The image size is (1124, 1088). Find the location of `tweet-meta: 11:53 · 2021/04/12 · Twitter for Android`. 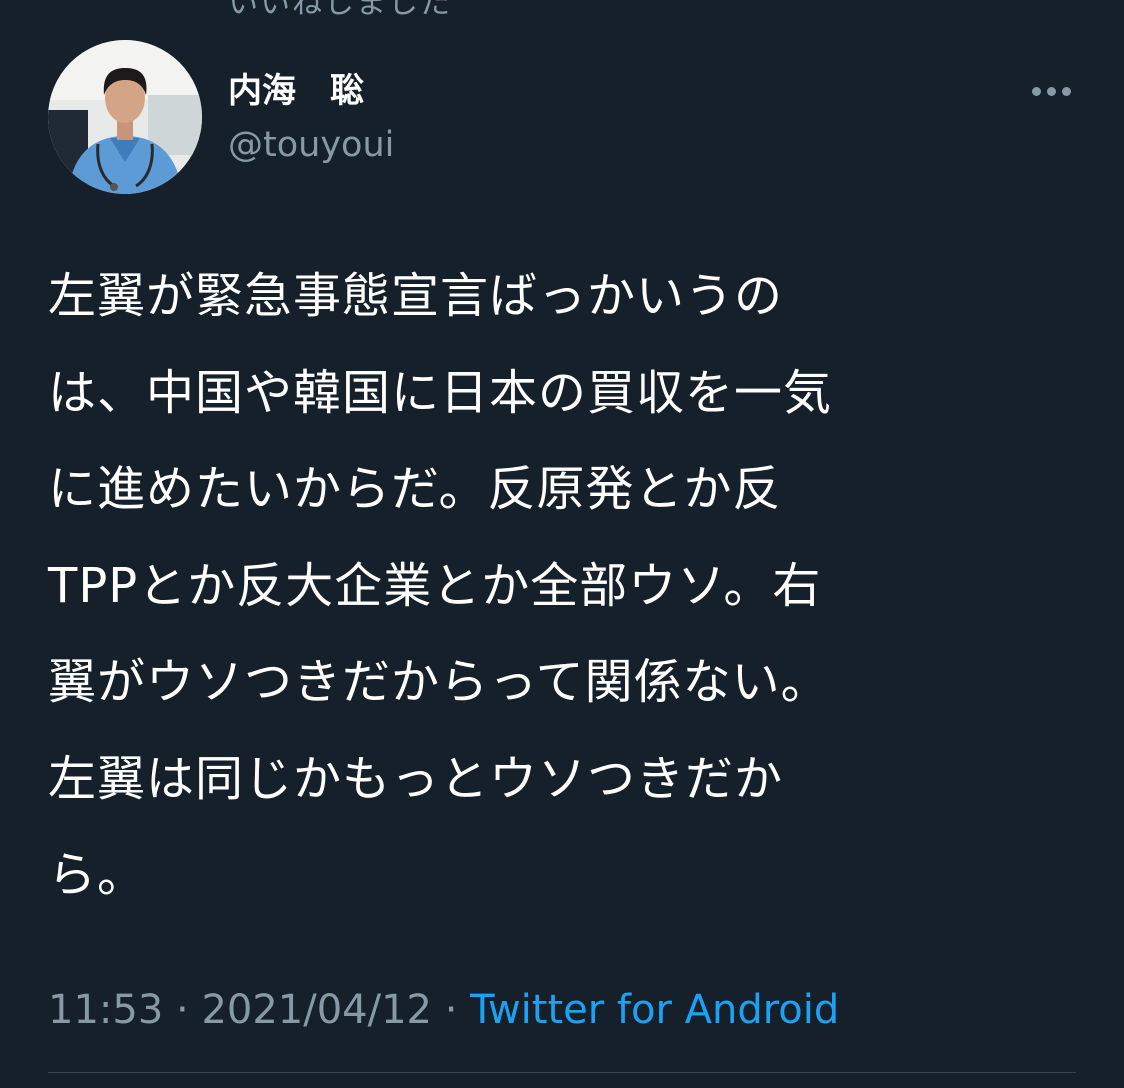

tweet-meta: 11:53 · 2021/04/12 · Twitter for Android is located at coordinates (443, 1010).